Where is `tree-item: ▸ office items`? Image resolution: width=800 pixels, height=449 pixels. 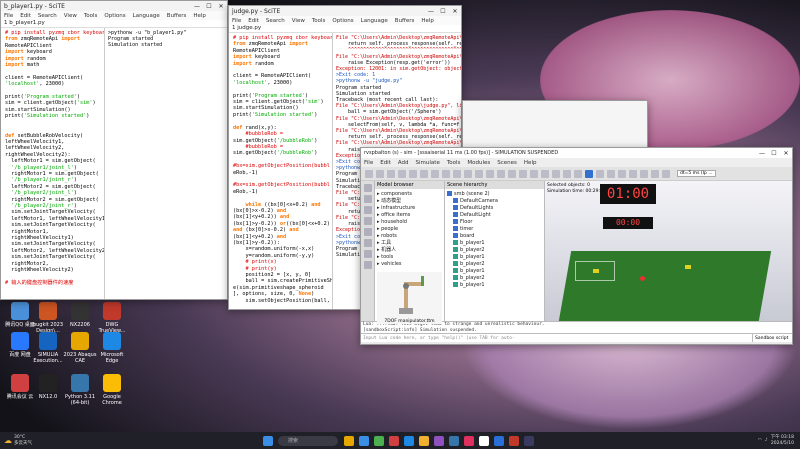
tree-item: ▸ office items is located at coordinates (409, 215).